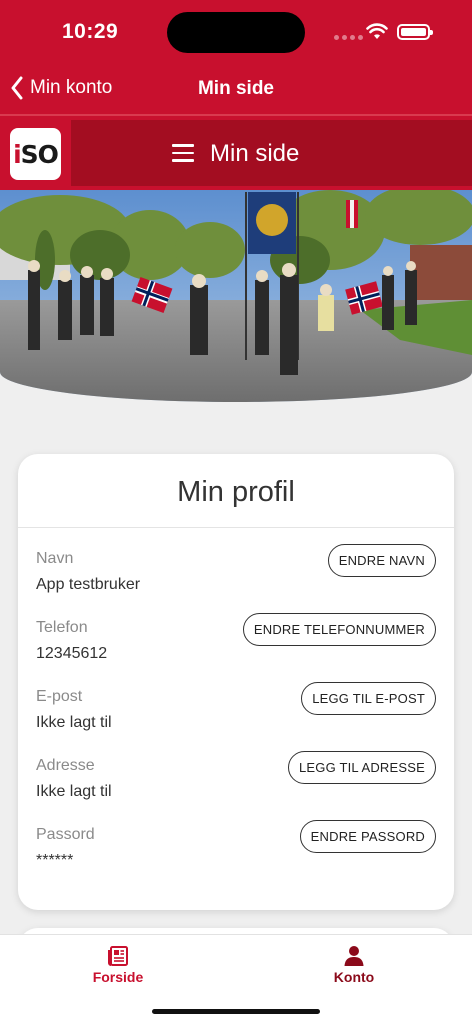 Image resolution: width=472 pixels, height=1024 pixels. Describe the element at coordinates (415, 32) in the screenshot. I see `battery-icon` at that location.